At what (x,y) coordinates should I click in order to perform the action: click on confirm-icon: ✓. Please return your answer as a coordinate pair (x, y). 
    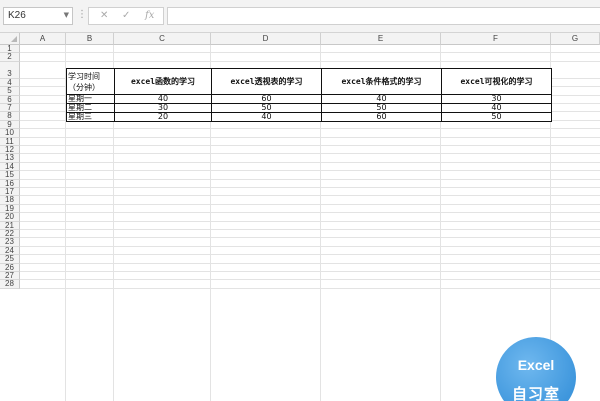
    Looking at the image, I should click on (126, 15).